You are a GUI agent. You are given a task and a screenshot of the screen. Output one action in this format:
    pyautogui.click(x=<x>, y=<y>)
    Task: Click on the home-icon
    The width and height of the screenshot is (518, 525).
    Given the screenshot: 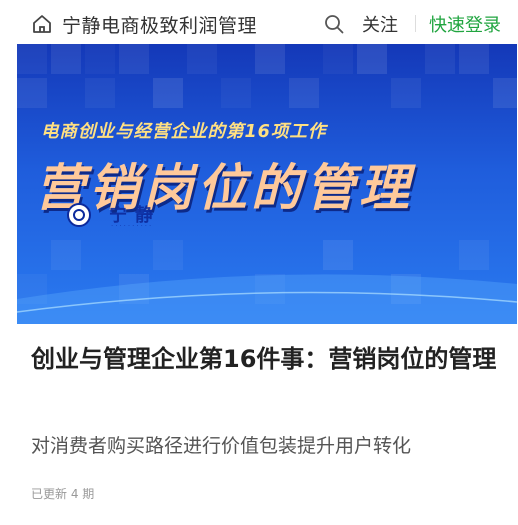 What is the action you would take?
    pyautogui.click(x=42, y=24)
    